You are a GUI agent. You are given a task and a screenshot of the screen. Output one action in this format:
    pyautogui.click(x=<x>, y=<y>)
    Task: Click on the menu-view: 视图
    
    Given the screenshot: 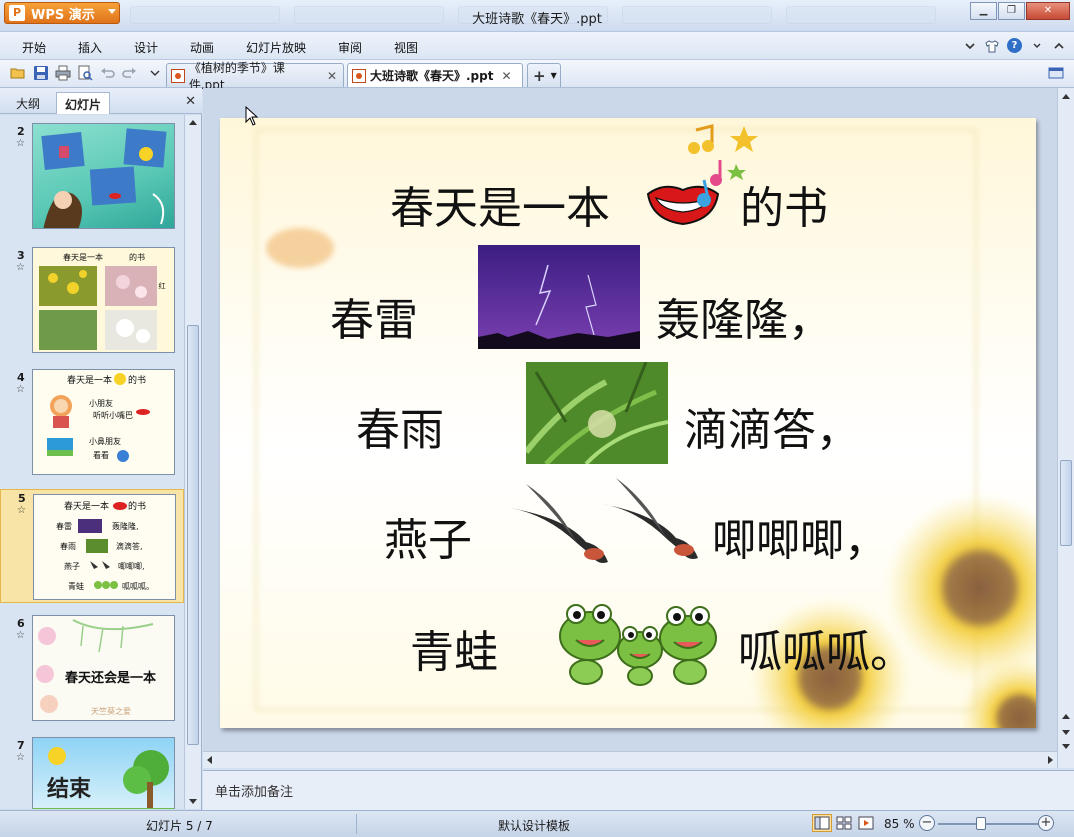 What is the action you would take?
    pyautogui.click(x=406, y=47)
    